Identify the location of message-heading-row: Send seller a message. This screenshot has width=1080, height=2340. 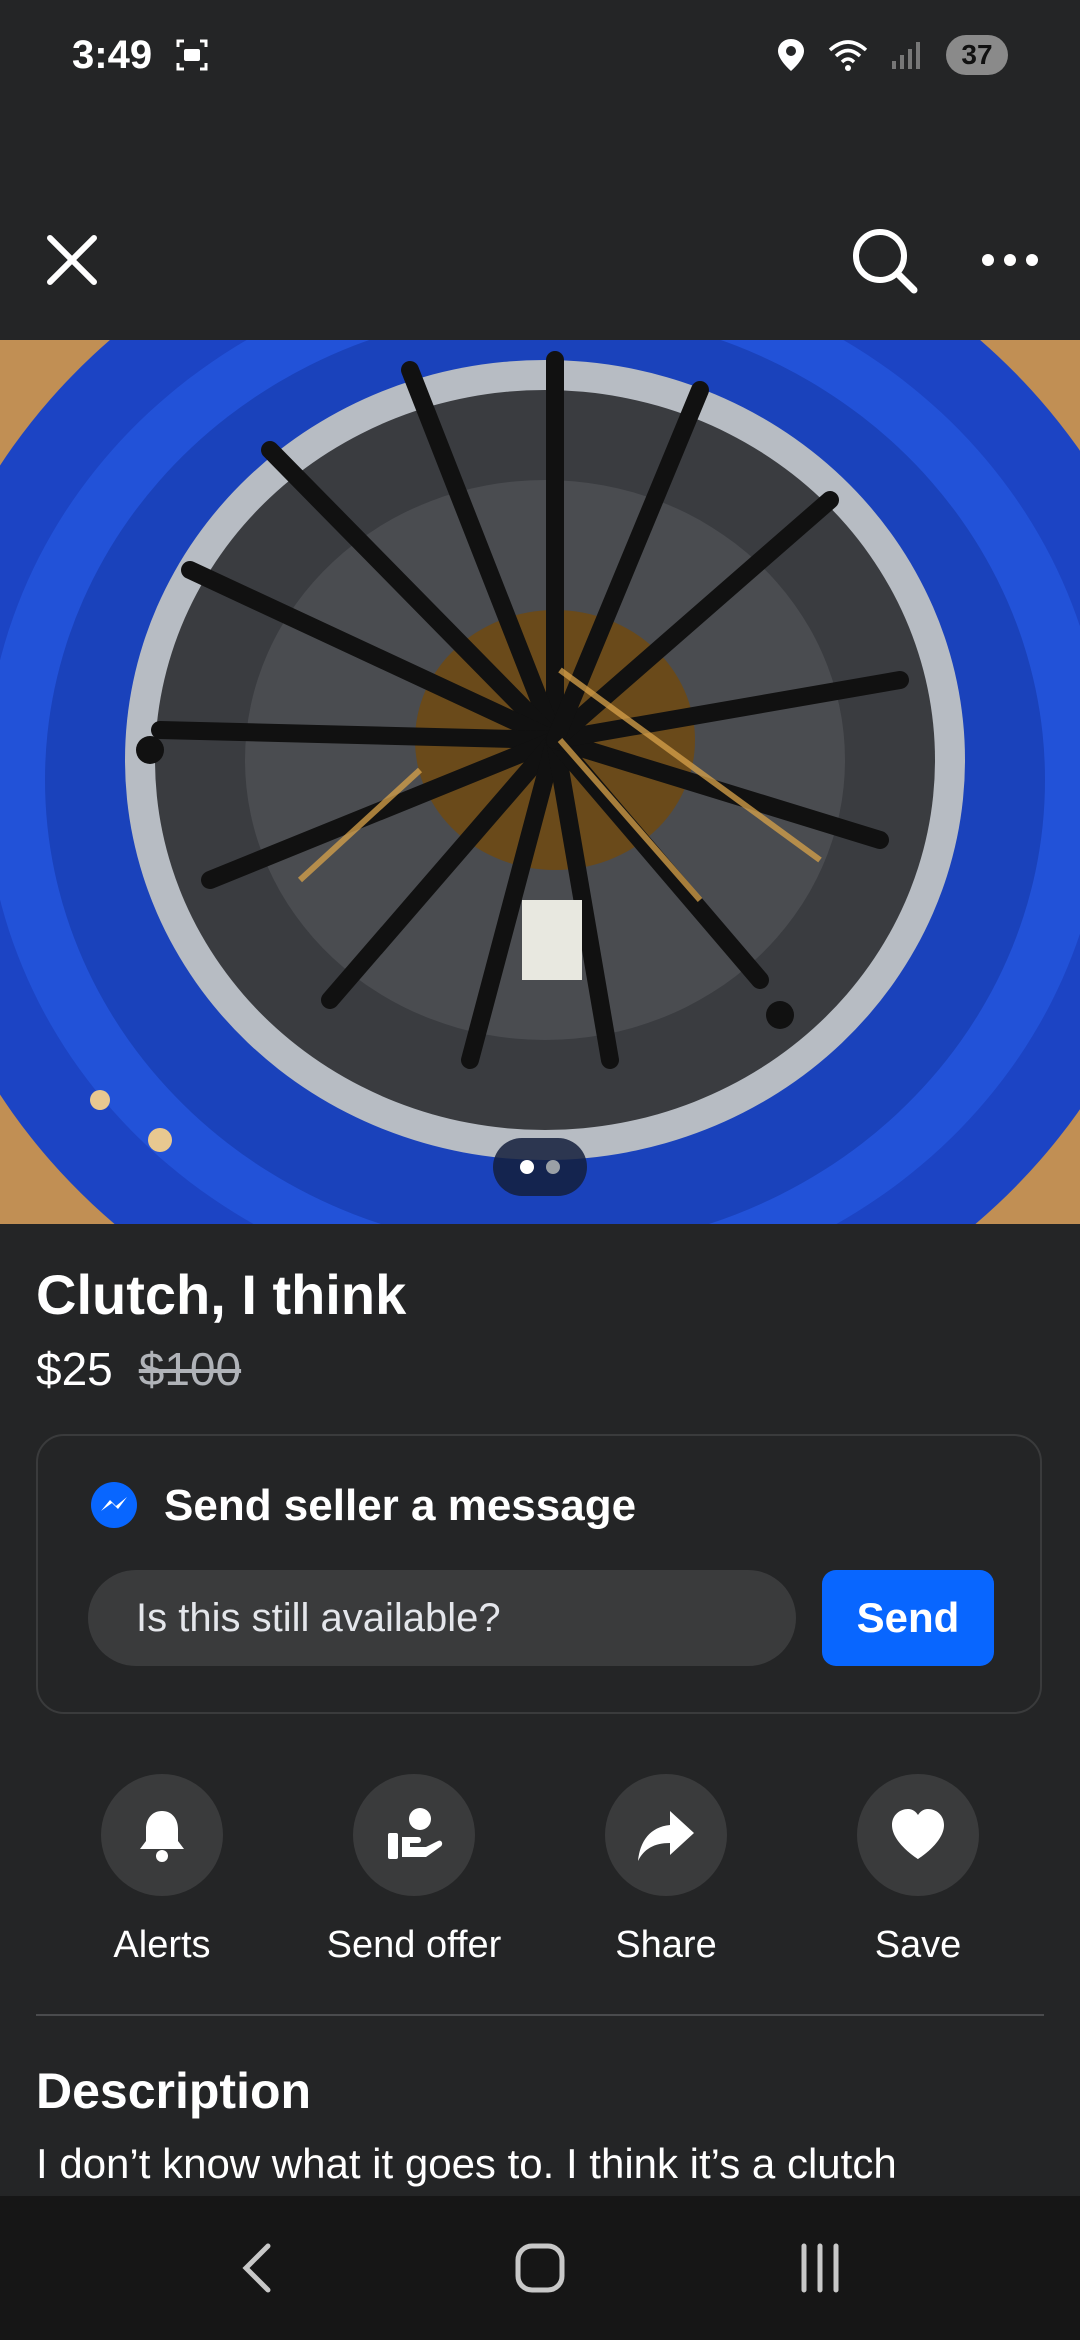
(362, 1506).